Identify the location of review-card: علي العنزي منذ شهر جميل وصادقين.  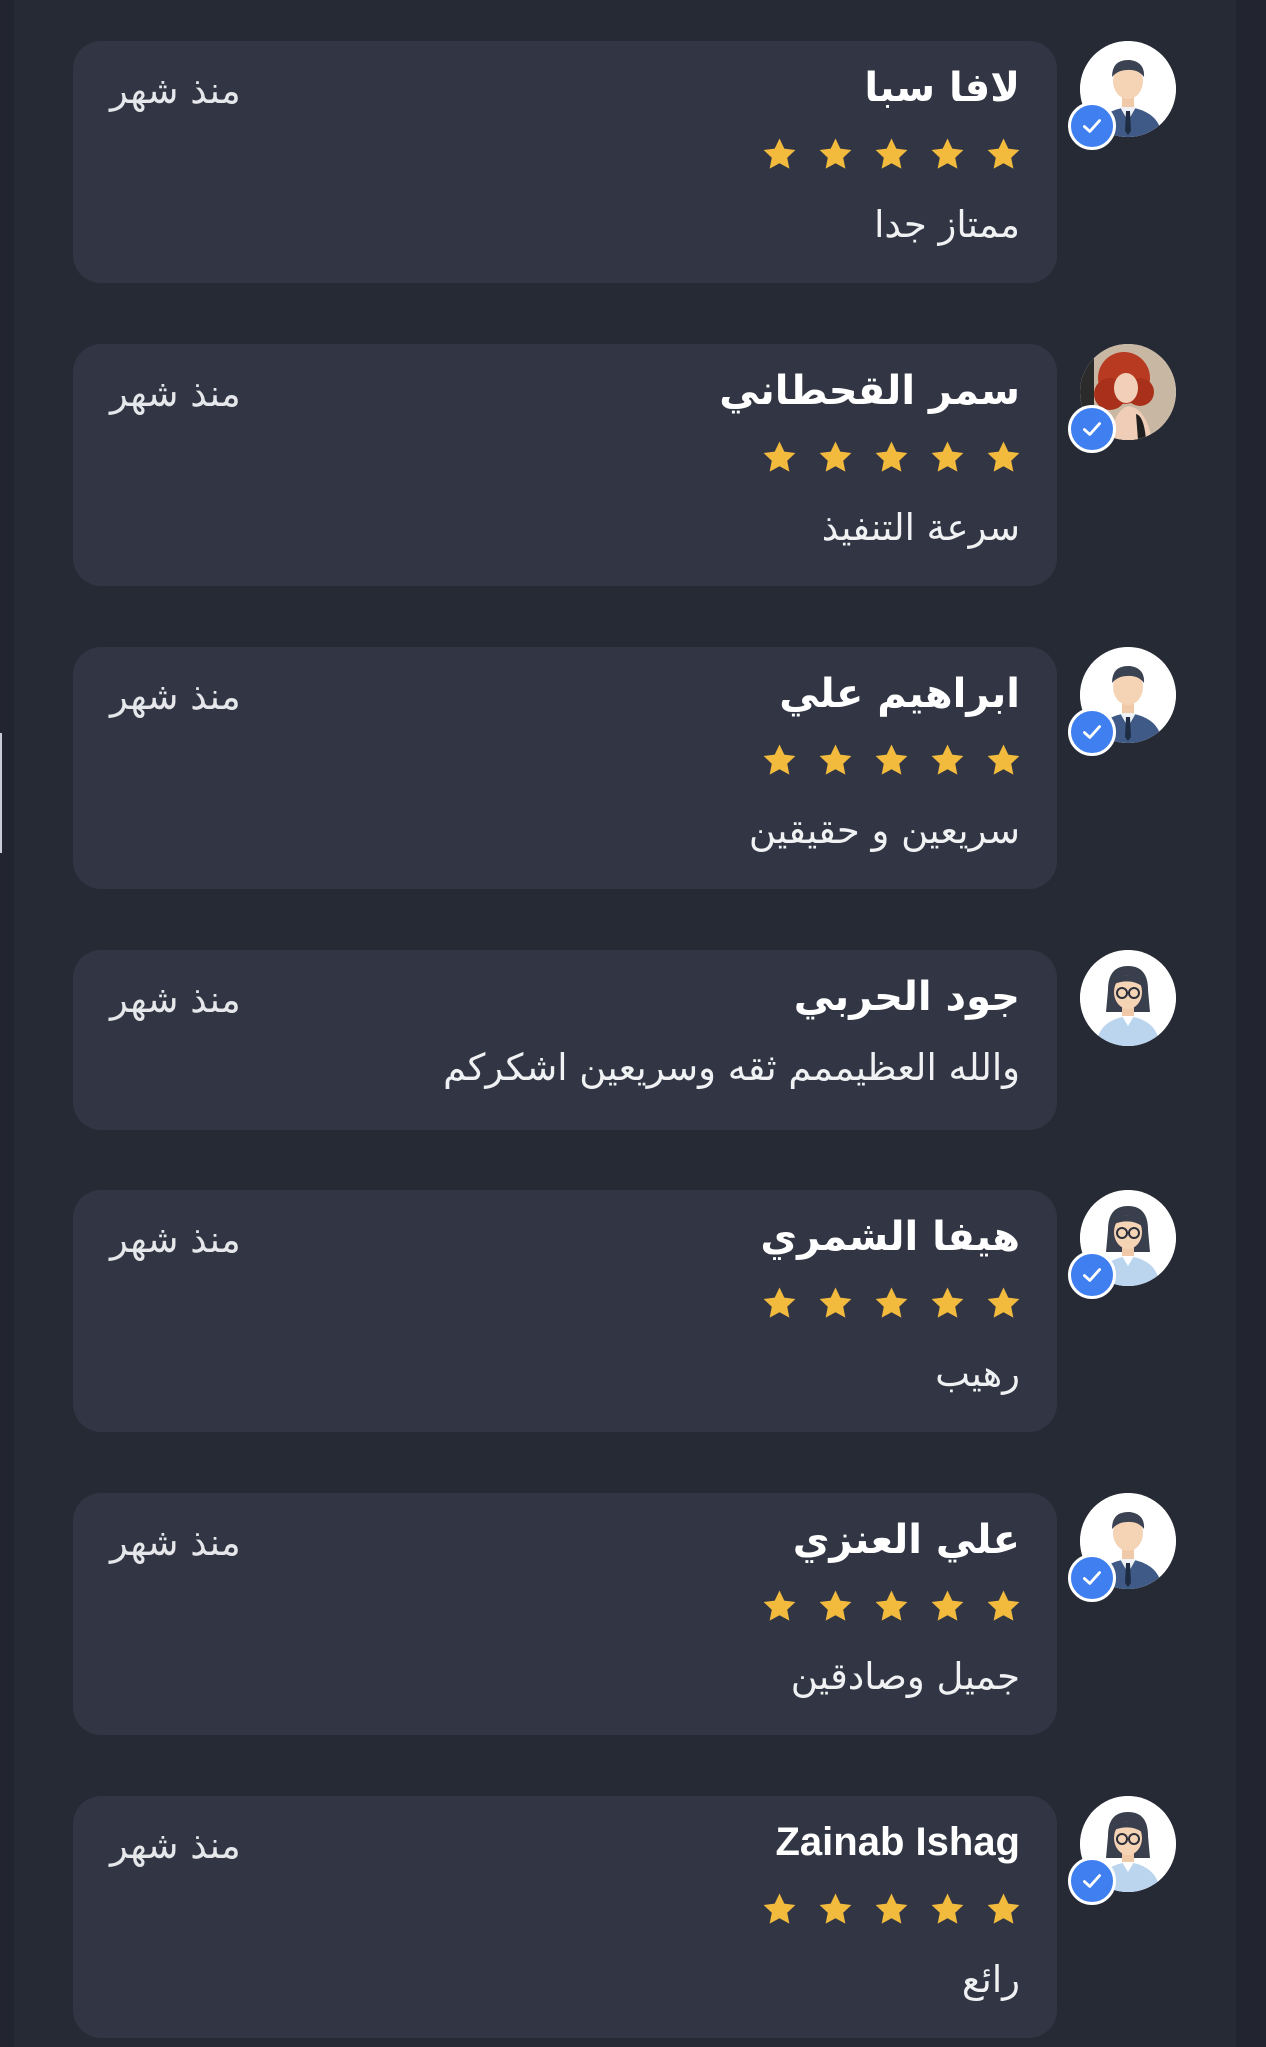
(565, 1614).